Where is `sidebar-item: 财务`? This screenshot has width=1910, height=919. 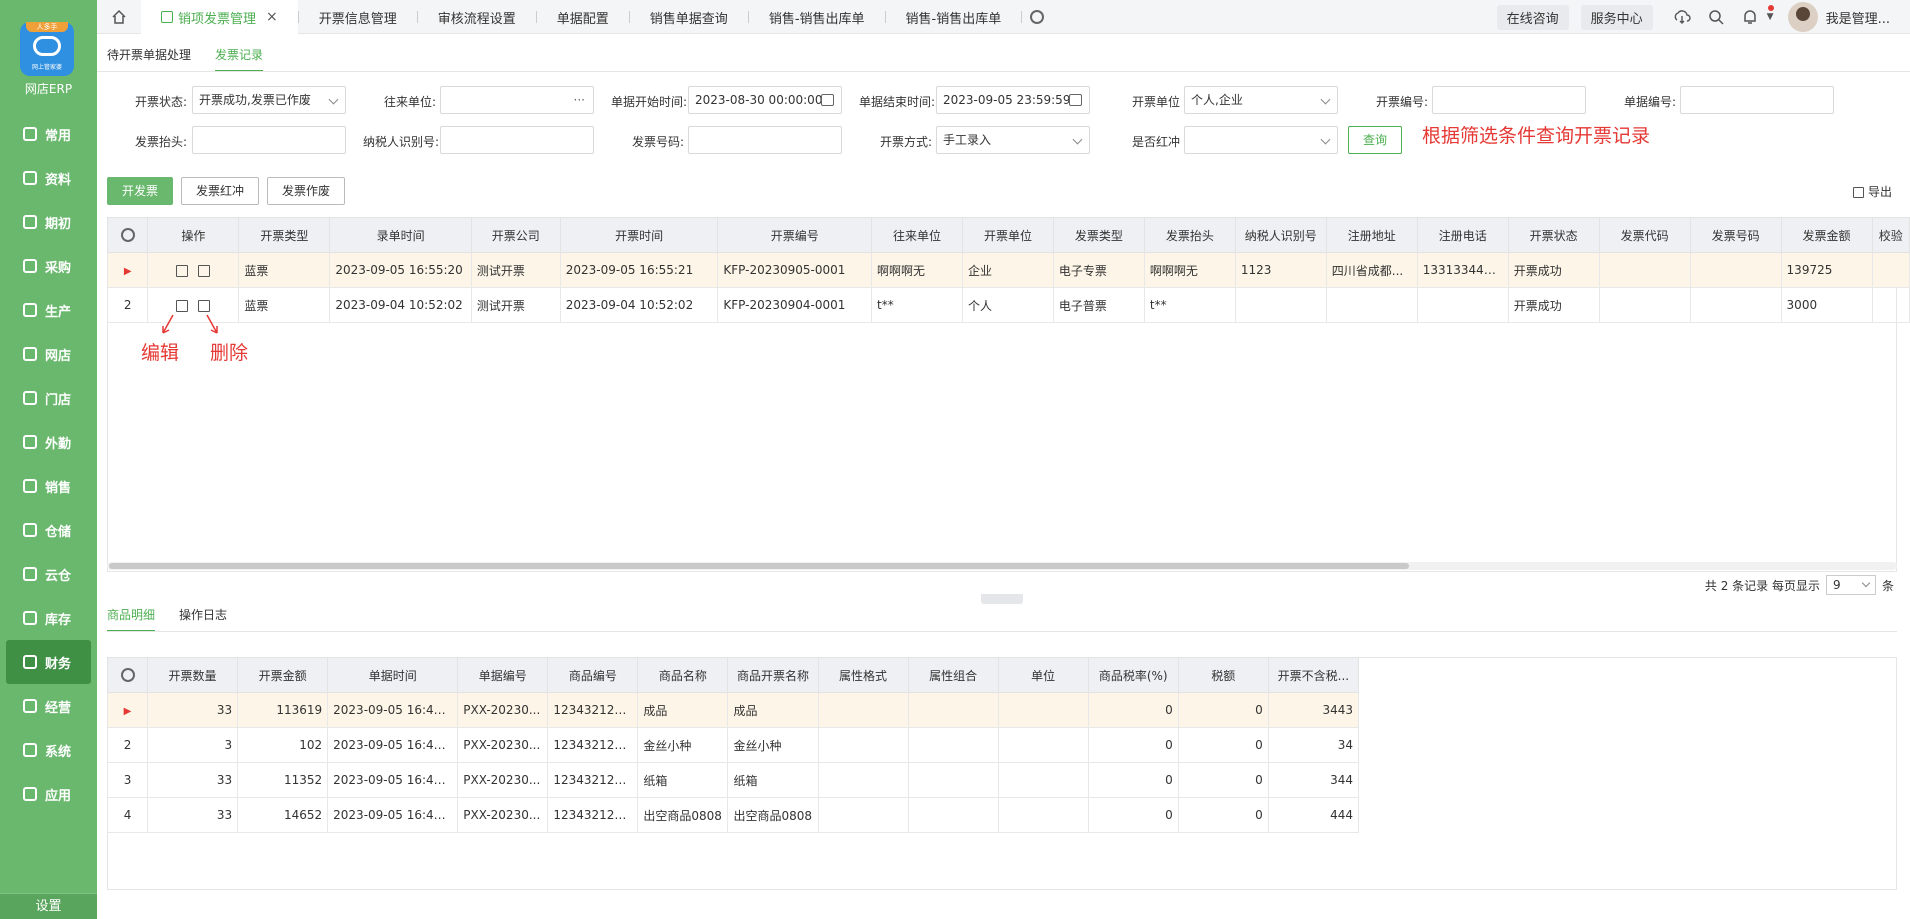 sidebar-item: 财务 is located at coordinates (48, 662).